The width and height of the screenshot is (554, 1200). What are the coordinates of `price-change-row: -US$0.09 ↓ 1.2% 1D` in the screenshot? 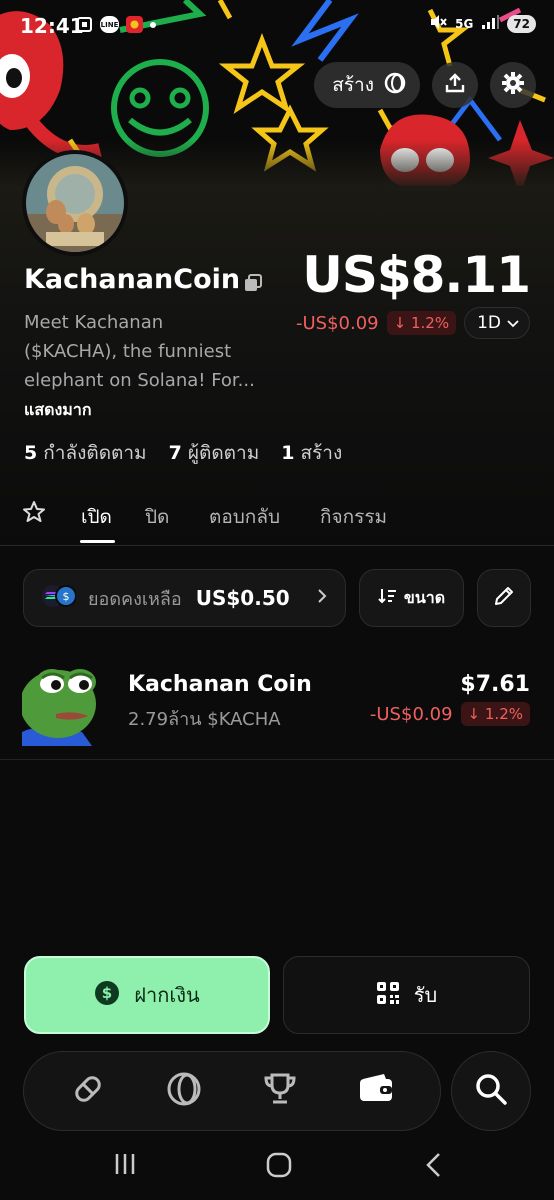 It's located at (413, 323).